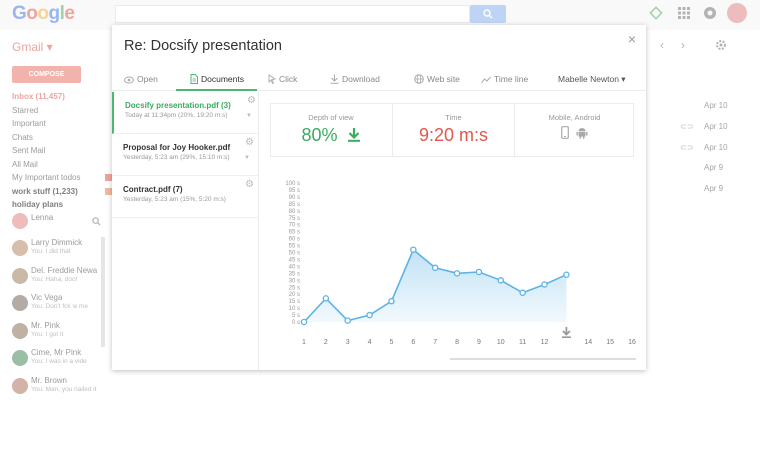 The width and height of the screenshot is (760, 471). Describe the element at coordinates (543, 359) in the screenshot. I see `chart-scrollbar` at that location.